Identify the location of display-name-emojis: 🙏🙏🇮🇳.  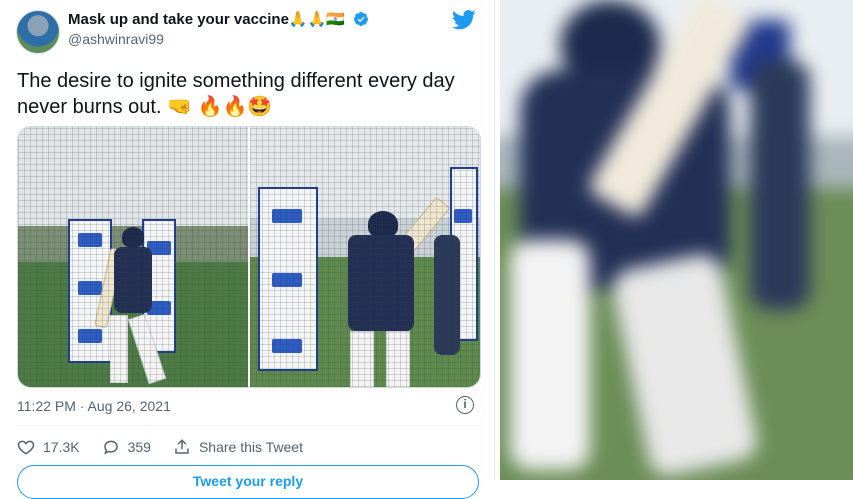
(316, 19).